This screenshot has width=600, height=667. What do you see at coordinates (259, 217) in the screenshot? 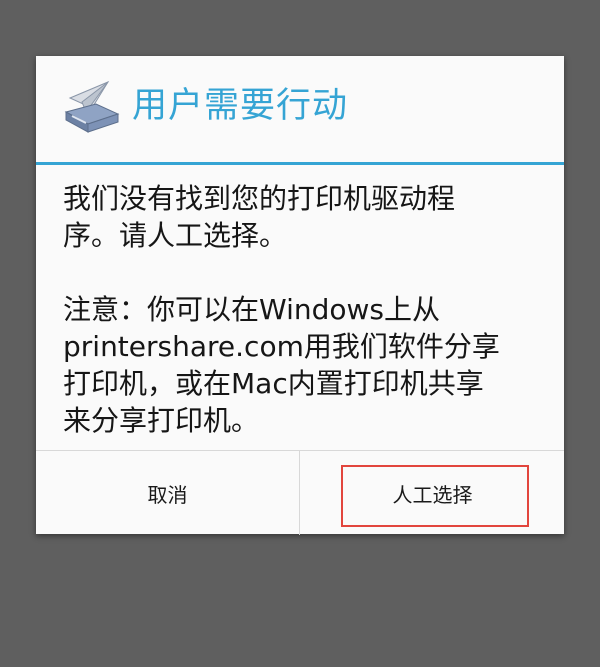
I see `message-paragraph-driver-not-found: 我们没有找到您的打印机驱动程 序。请人工选择。` at bounding box center [259, 217].